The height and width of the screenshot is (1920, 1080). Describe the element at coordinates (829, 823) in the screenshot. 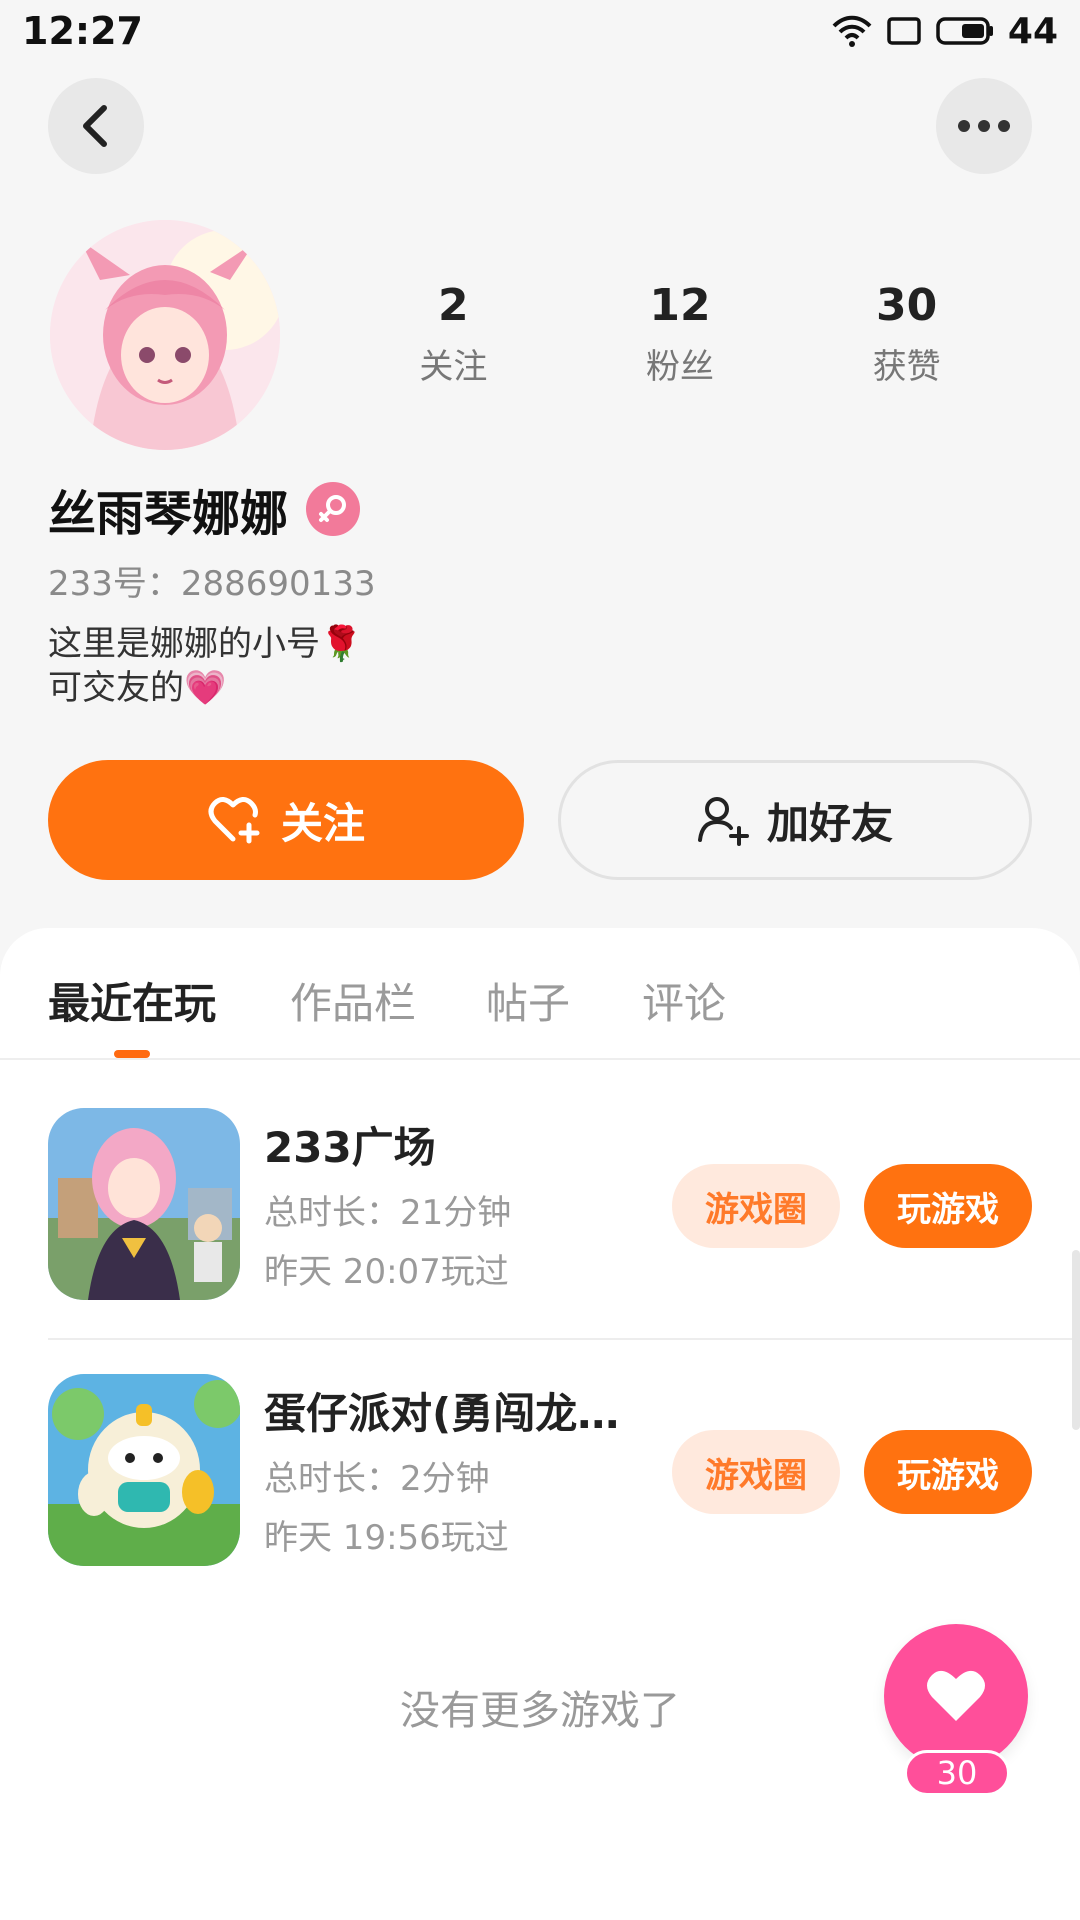

I see `add-friend-label: 加好友` at that location.